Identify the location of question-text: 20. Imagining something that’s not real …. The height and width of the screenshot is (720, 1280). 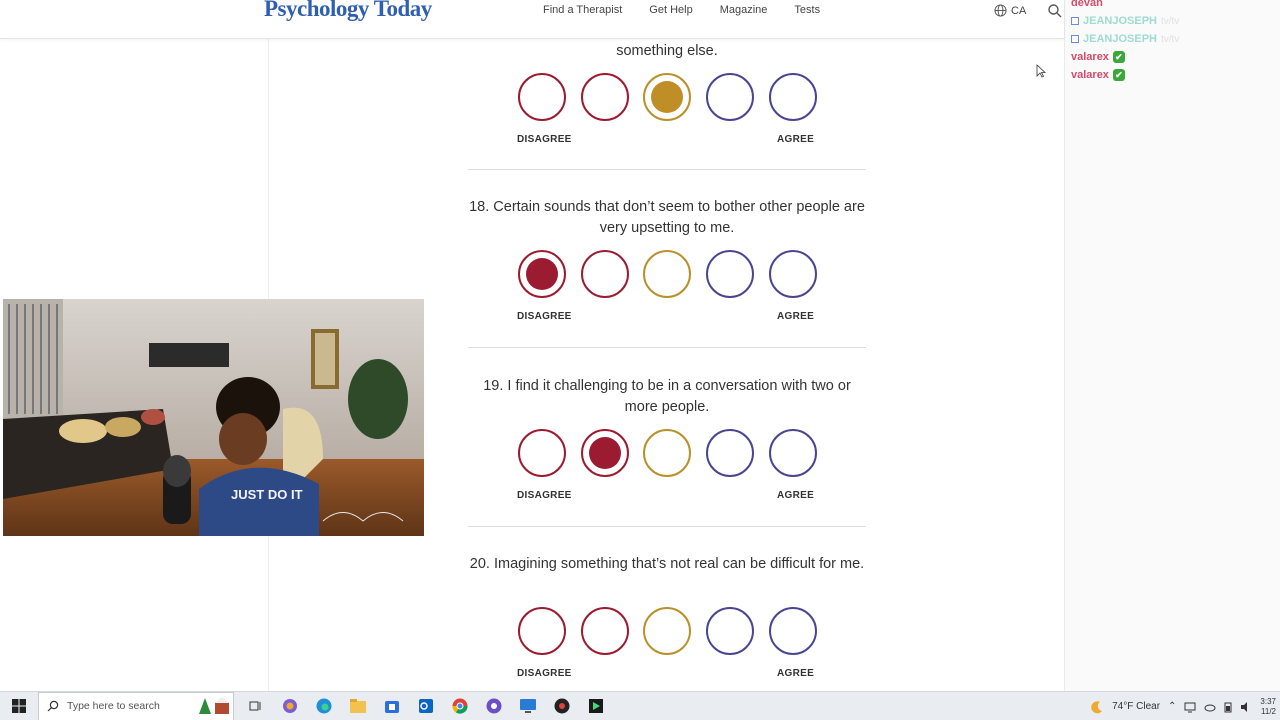
(667, 564).